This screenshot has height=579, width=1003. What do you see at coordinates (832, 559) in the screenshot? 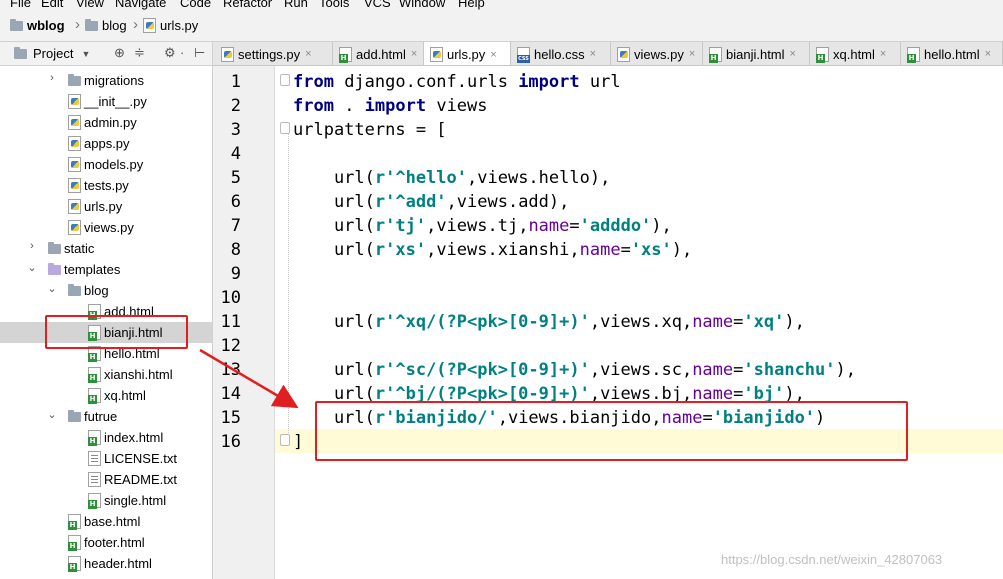
I see `watermark-text: https://blog.csdn.net/weixin_42807063` at bounding box center [832, 559].